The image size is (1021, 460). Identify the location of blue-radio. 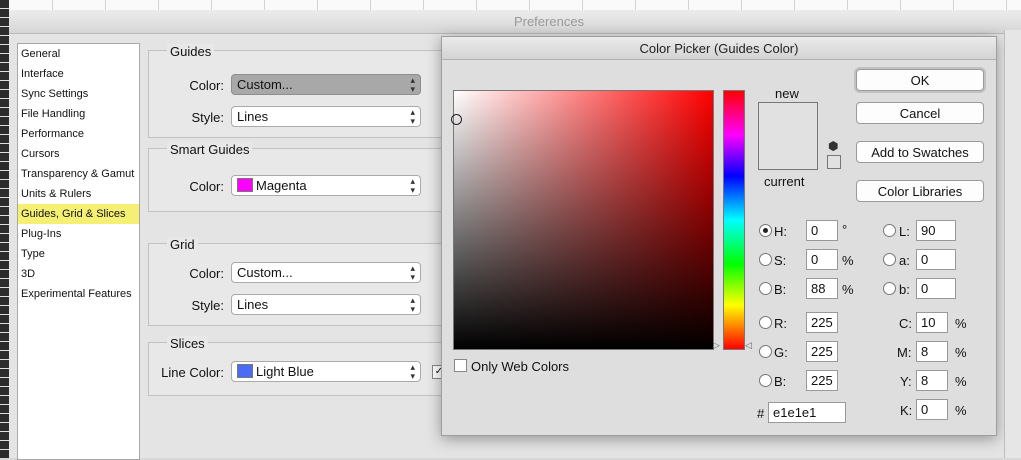
(765, 380).